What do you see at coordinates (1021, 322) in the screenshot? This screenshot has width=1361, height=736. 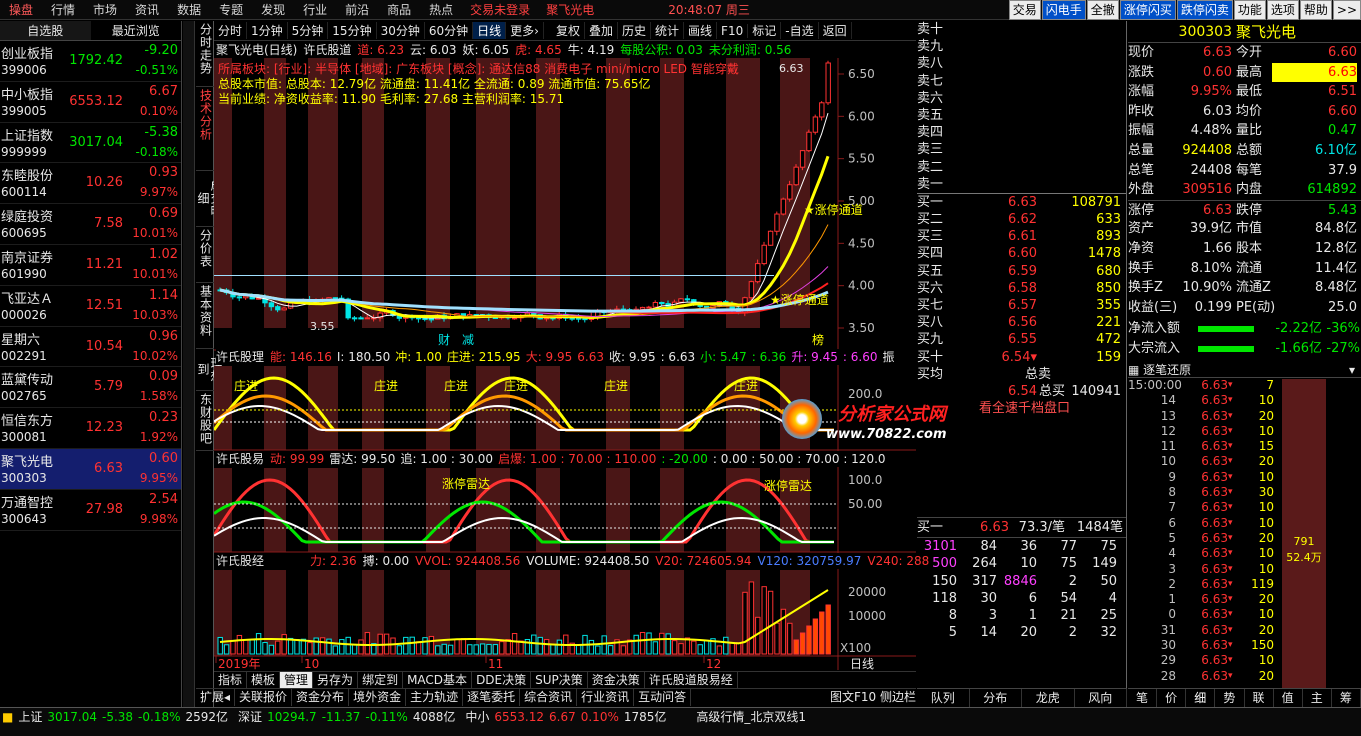 I see `buy-level: 买八 6.56 221` at bounding box center [1021, 322].